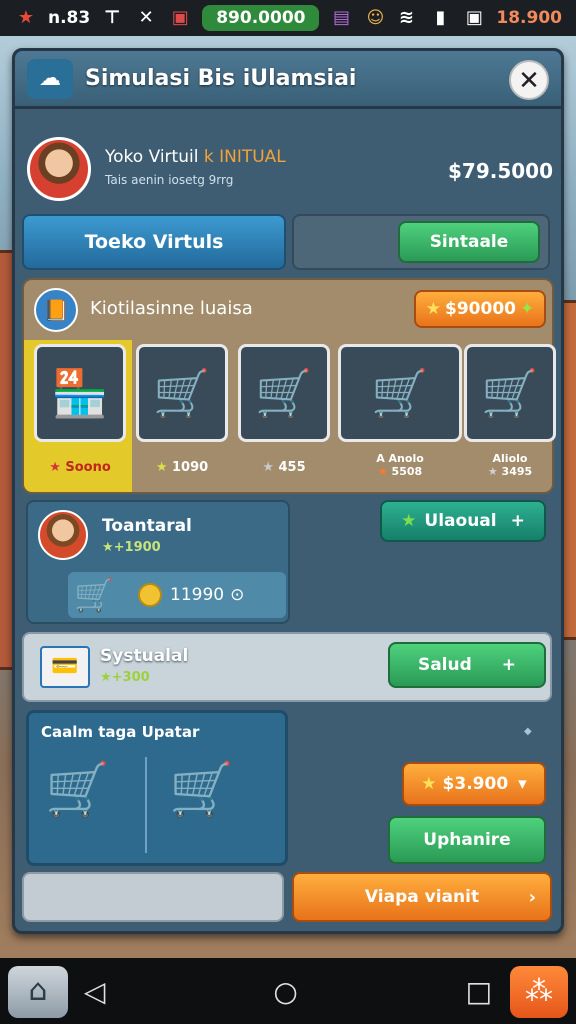  I want to click on bottom-left-panel, so click(153, 897).